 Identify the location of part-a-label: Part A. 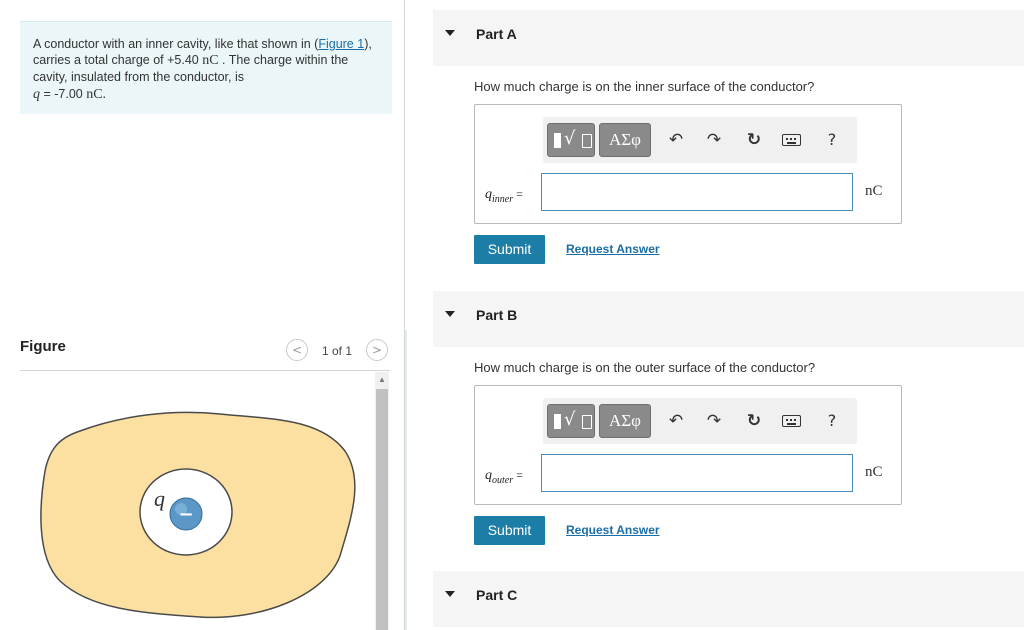
(496, 34).